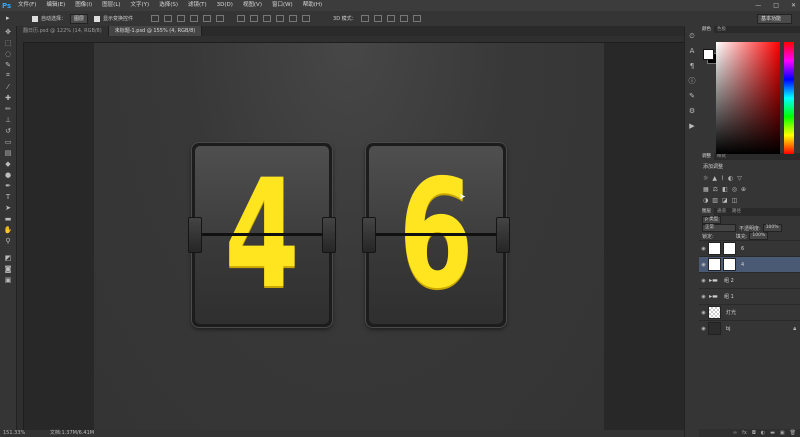 This screenshot has height=437, width=800. What do you see at coordinates (390, 18) in the screenshot?
I see `3d-pan-icon` at bounding box center [390, 18].